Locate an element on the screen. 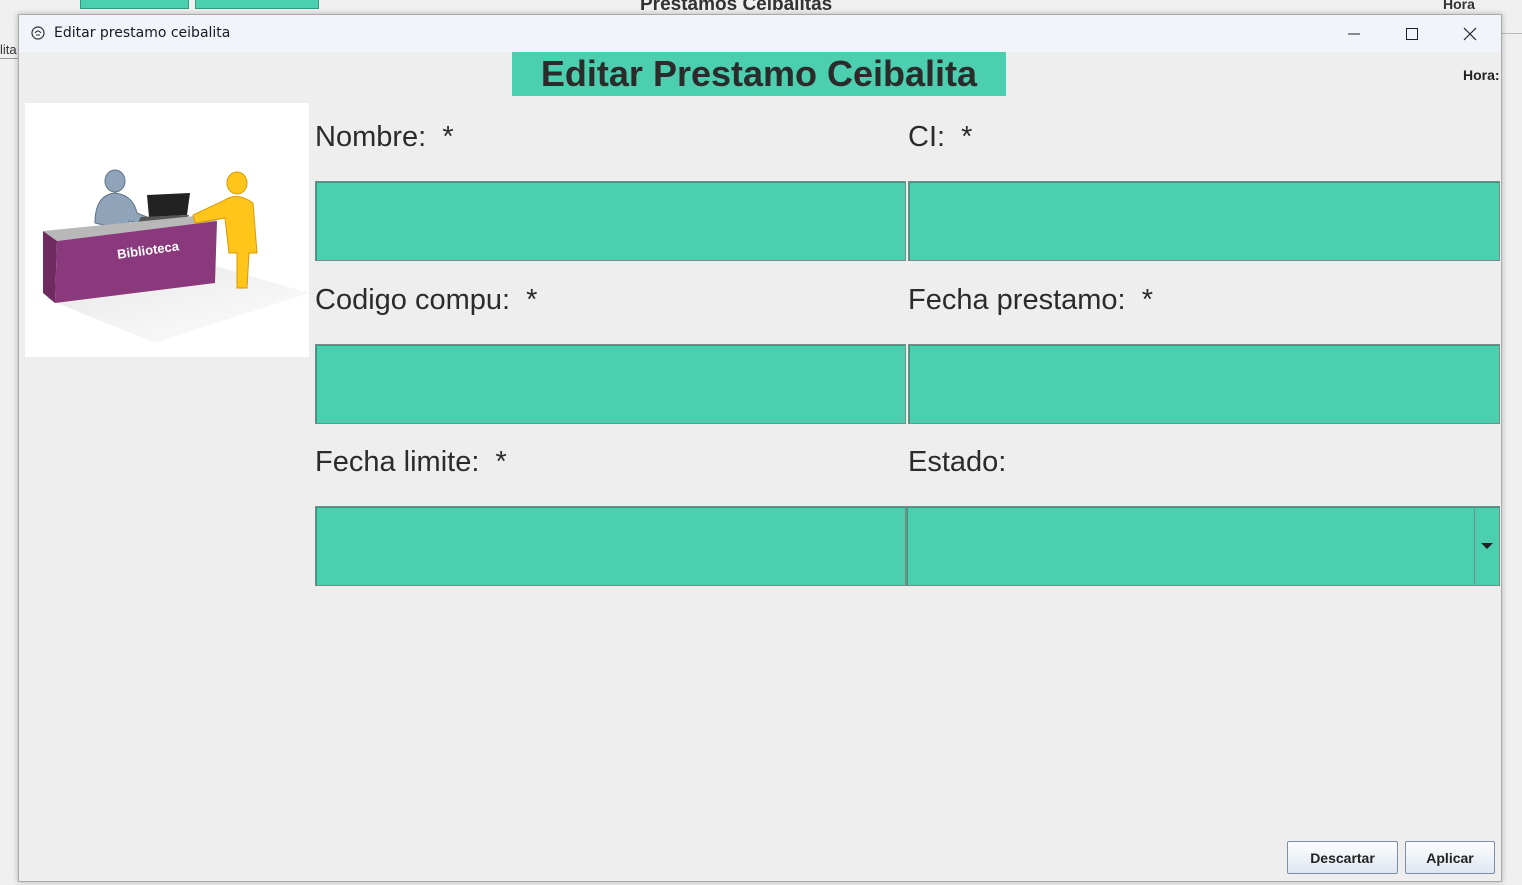  fecha-limite-field is located at coordinates (610, 546).